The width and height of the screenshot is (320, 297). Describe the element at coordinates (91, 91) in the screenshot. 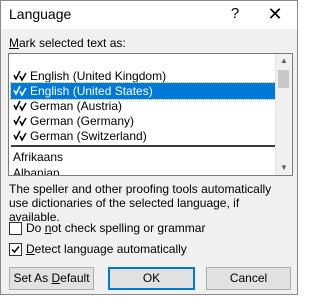

I see `language-item-label: English (United States)` at that location.